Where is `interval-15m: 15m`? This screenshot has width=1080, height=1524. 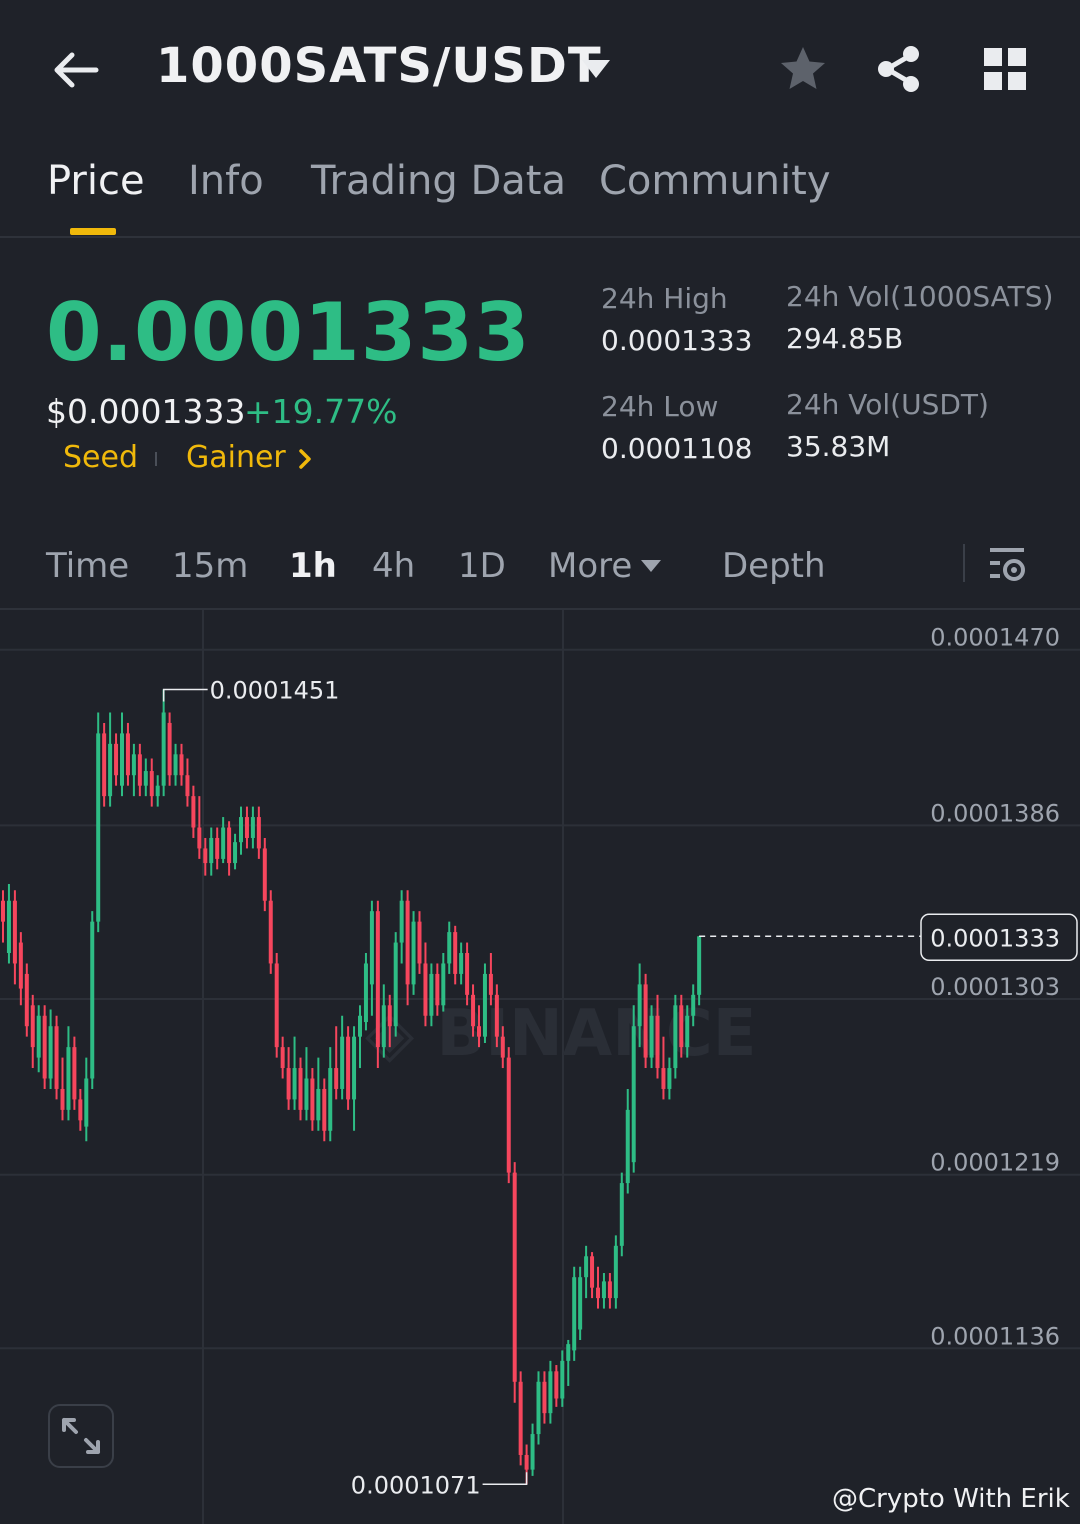
interval-15m: 15m is located at coordinates (210, 566).